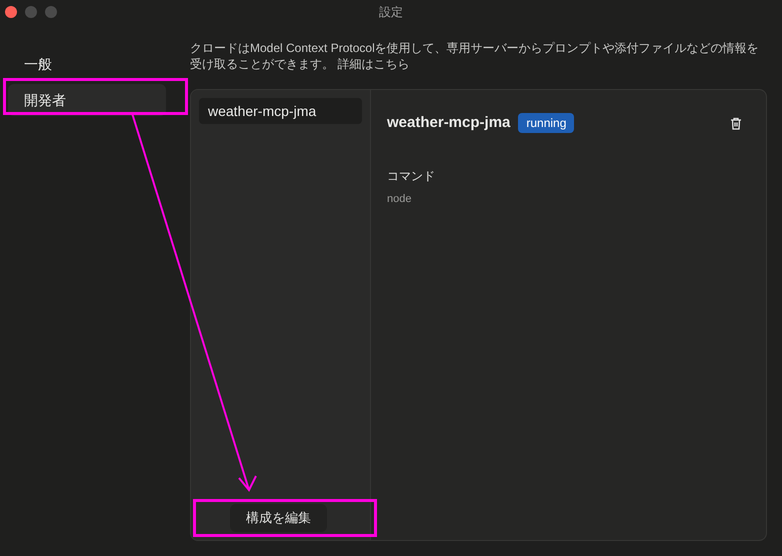 The image size is (782, 556). What do you see at coordinates (546, 123) in the screenshot?
I see `status-badge: running` at bounding box center [546, 123].